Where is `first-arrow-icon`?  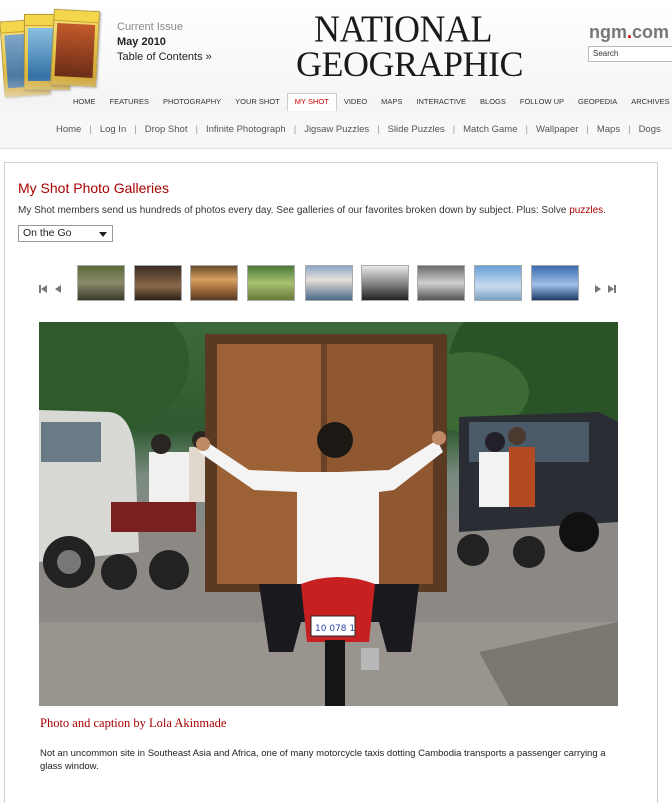 first-arrow-icon is located at coordinates (44, 288).